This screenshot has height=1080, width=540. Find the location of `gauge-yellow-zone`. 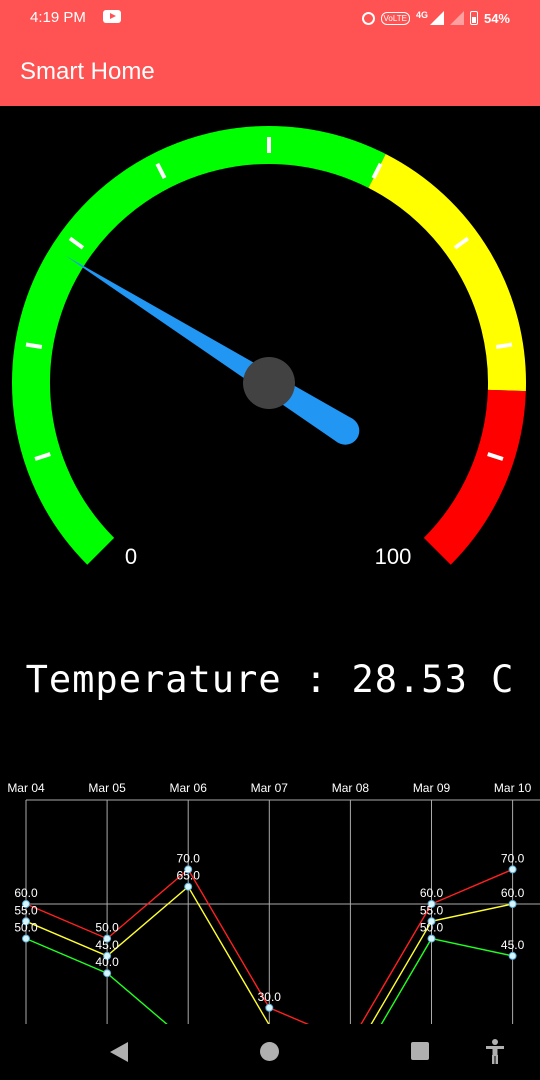

gauge-yellow-zone is located at coordinates (447, 273).